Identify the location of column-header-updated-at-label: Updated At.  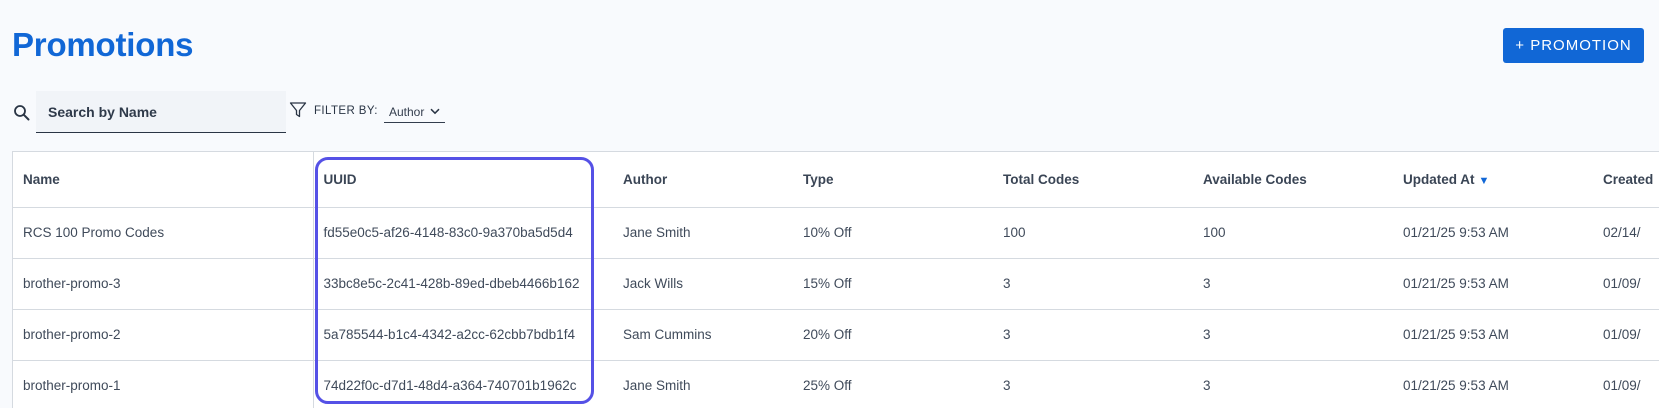
(1439, 179).